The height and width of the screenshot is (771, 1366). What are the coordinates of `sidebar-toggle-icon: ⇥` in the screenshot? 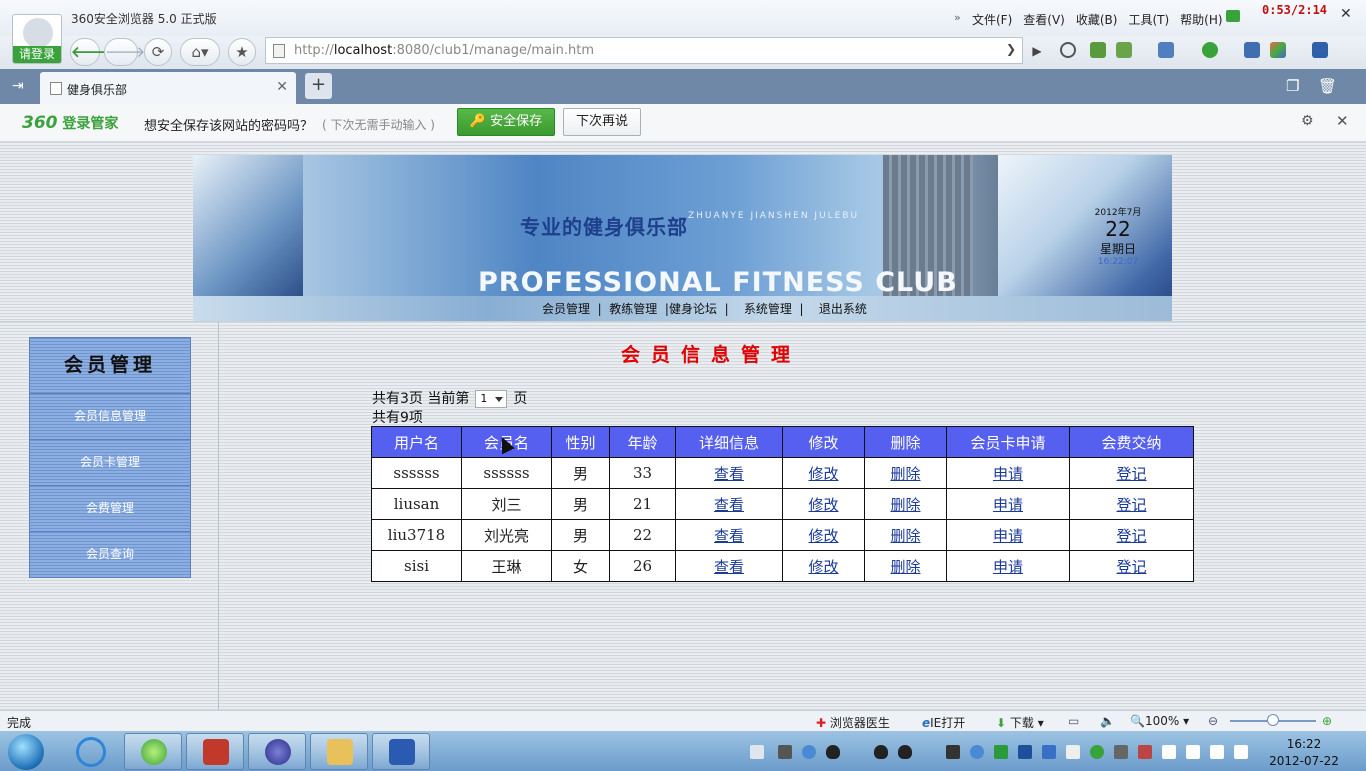 It's located at (18, 86).